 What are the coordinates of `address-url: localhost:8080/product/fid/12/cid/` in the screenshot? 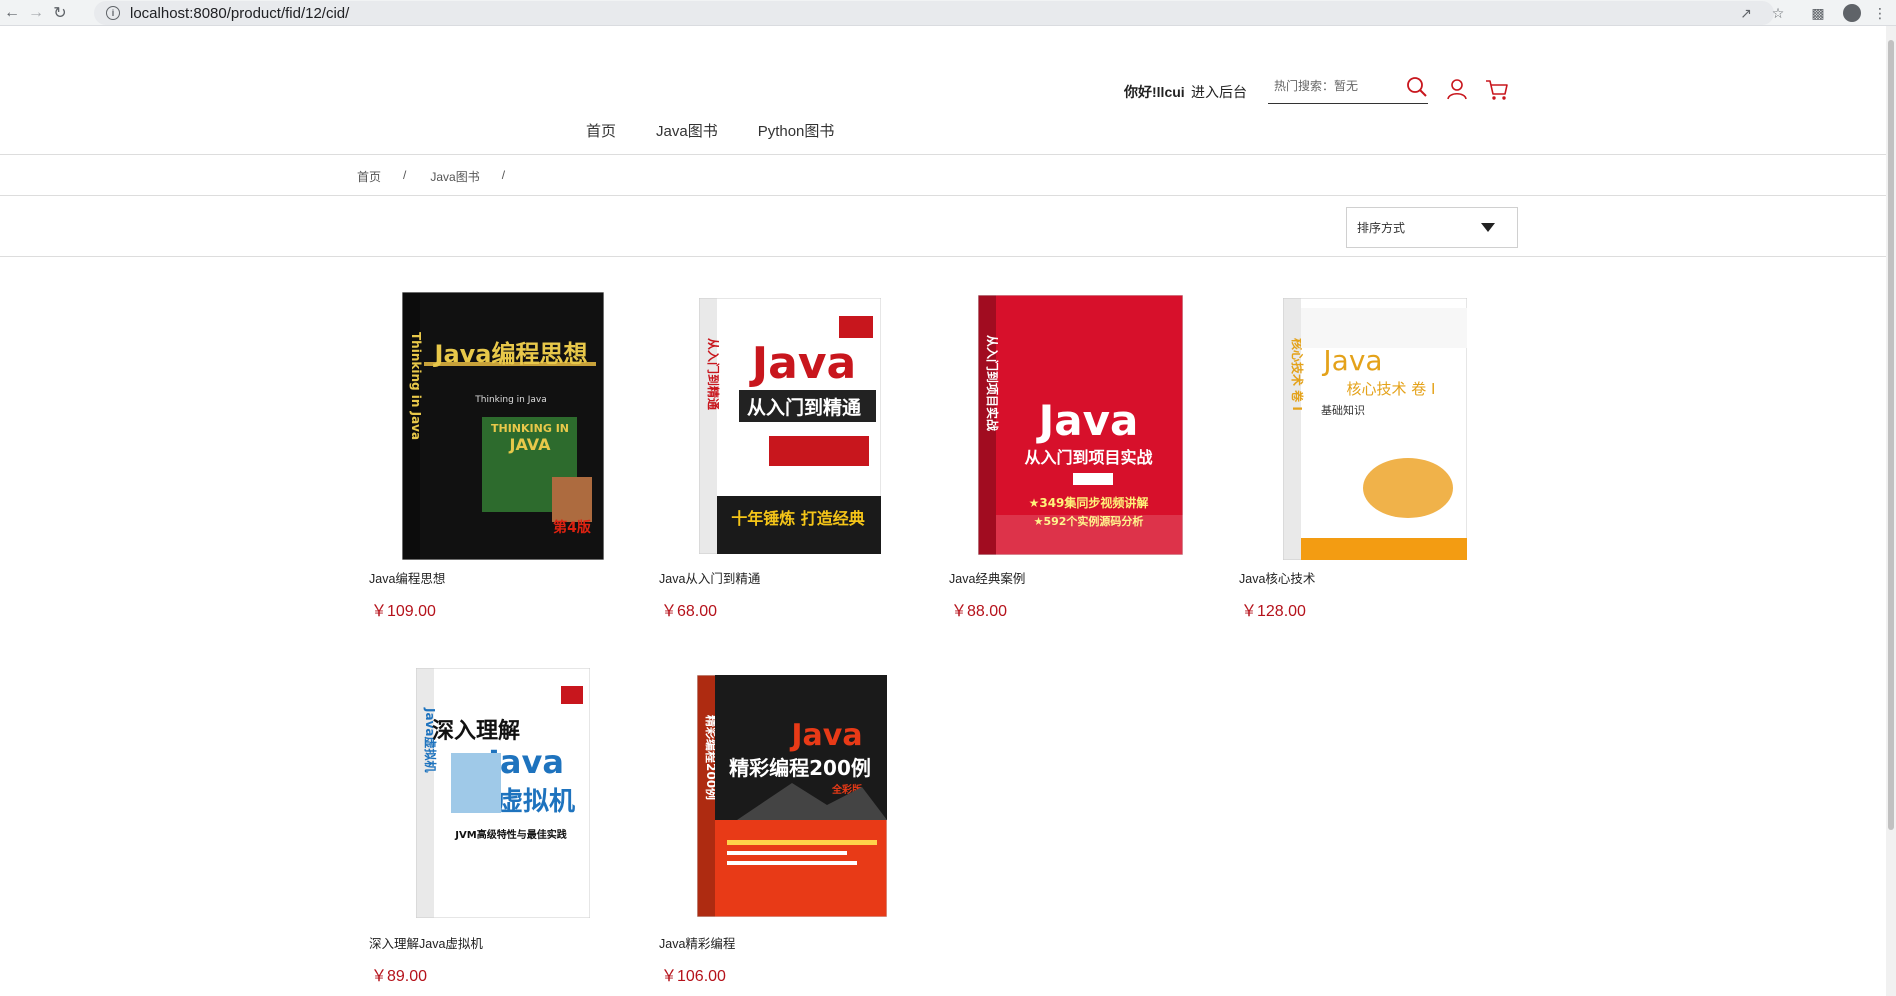 It's located at (240, 13).